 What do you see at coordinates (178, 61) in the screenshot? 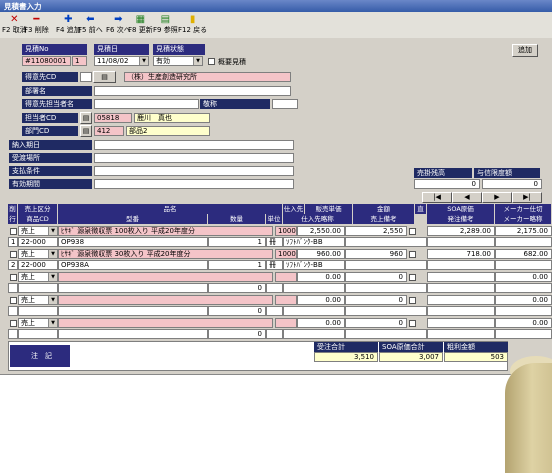
I see `status-select: 有効` at bounding box center [178, 61].